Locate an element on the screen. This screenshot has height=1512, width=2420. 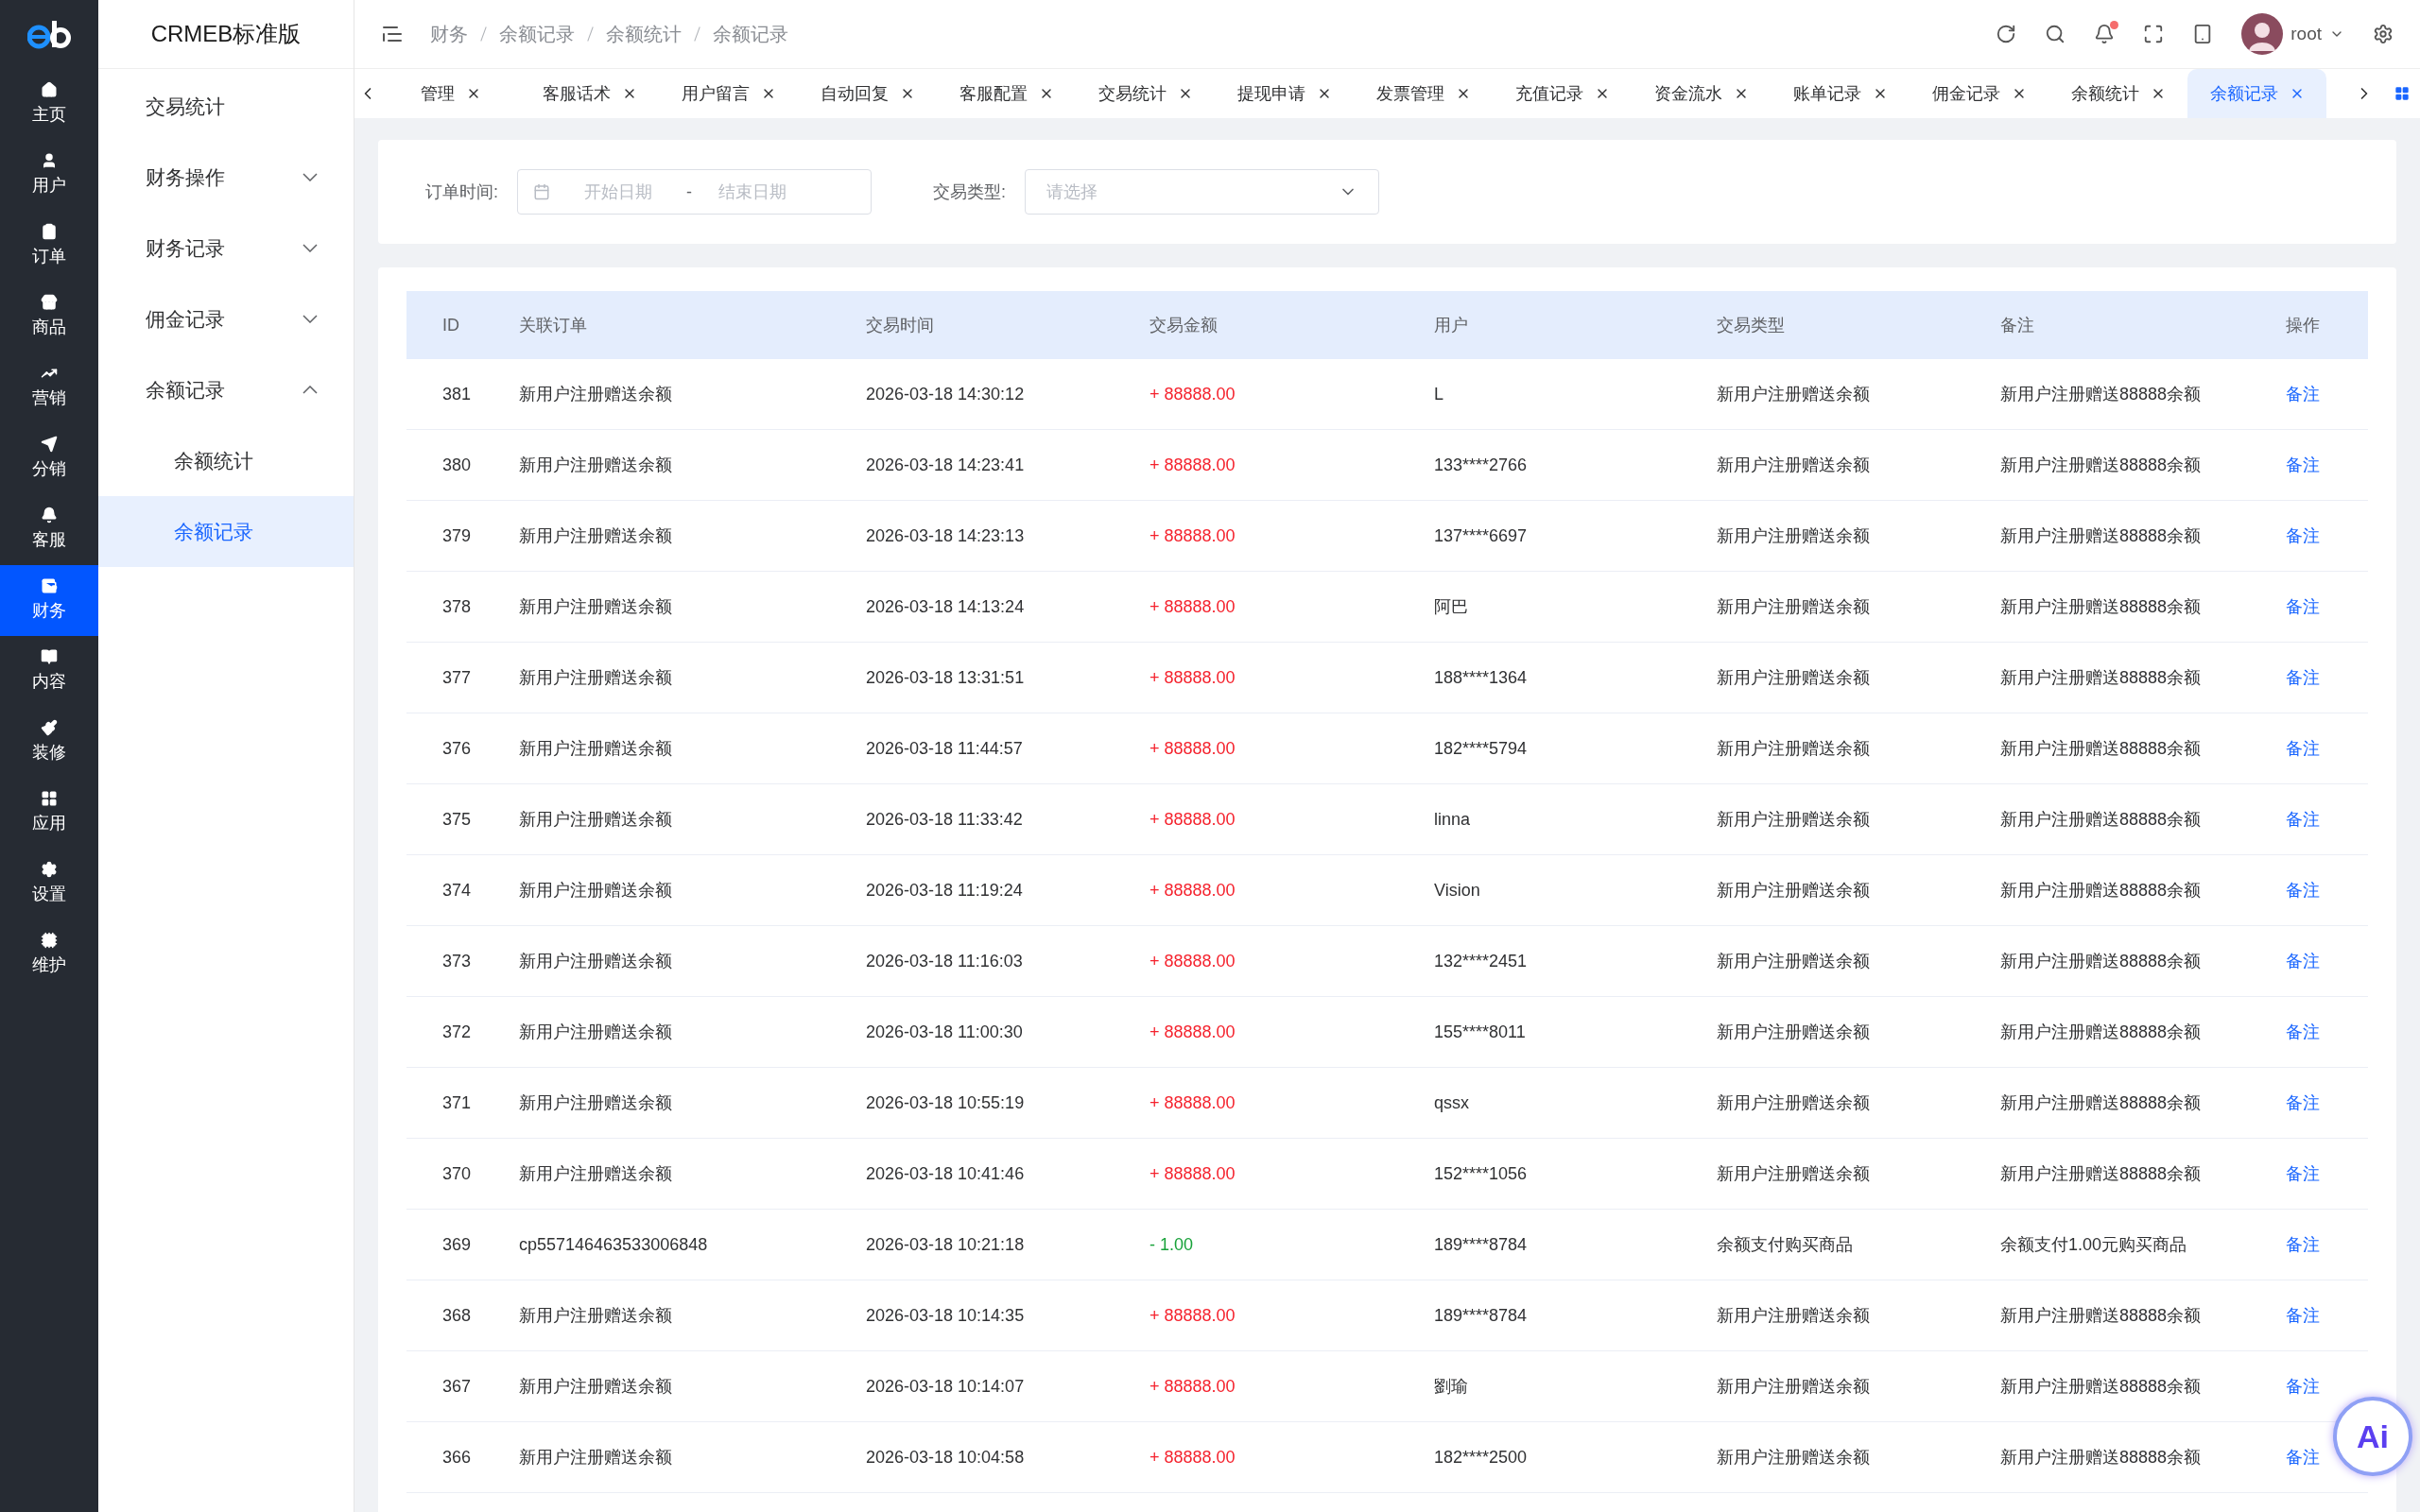
table-cell-text: 2026-03-18 10:14:07 is located at coordinates (946, 1386).